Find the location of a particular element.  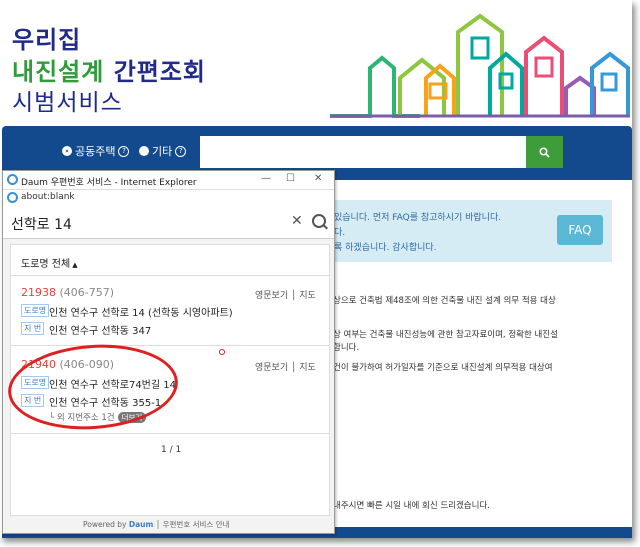

result-1-links: 영문보기 │ 지도 is located at coordinates (285, 296).